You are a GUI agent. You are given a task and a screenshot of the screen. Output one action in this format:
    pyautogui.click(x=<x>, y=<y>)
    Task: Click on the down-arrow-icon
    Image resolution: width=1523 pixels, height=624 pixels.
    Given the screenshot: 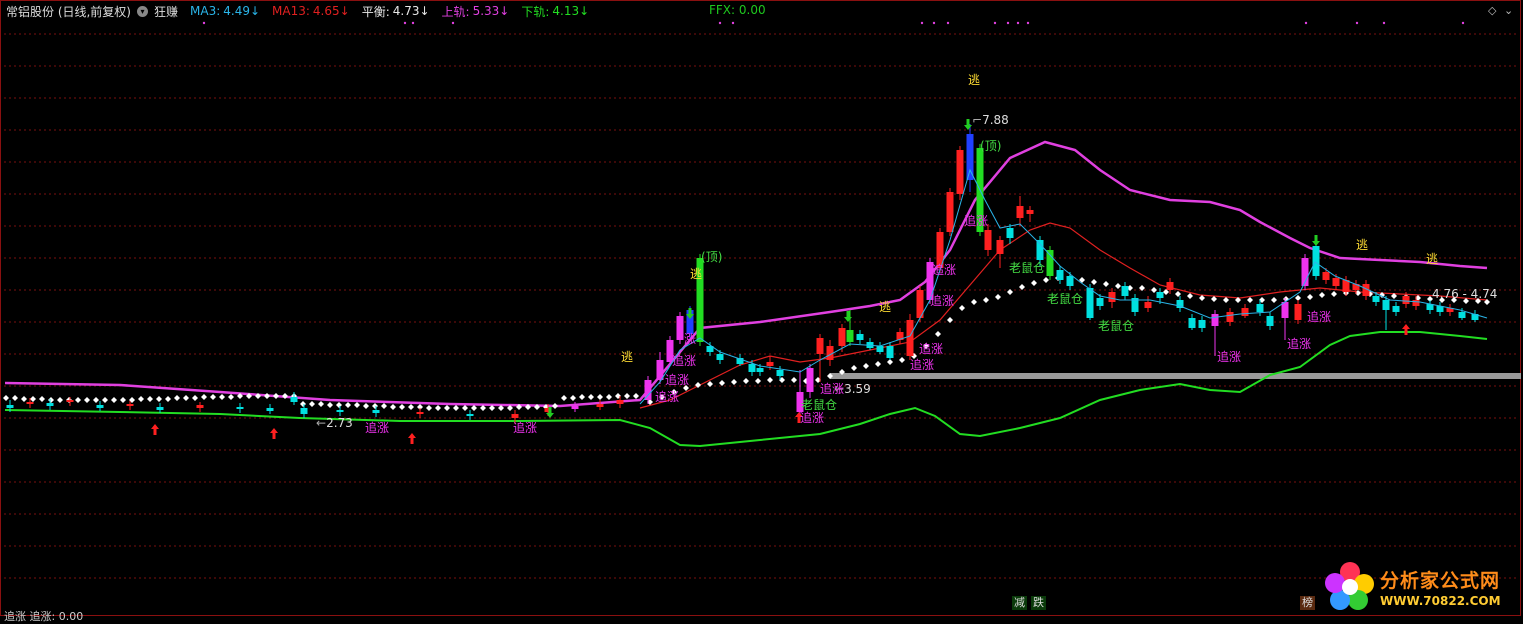 What is the action you would take?
    pyautogui.click(x=1316, y=240)
    